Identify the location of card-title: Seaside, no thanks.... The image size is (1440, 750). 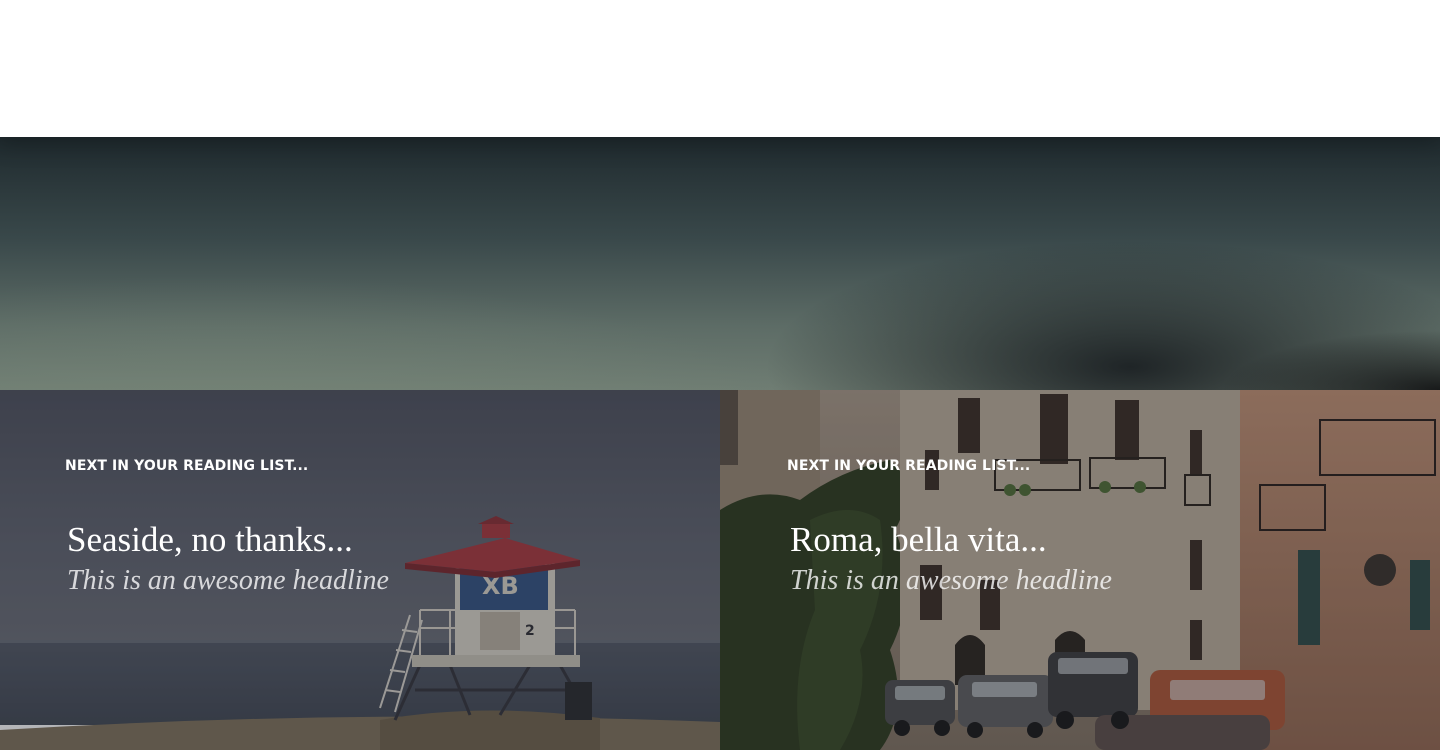
(210, 540).